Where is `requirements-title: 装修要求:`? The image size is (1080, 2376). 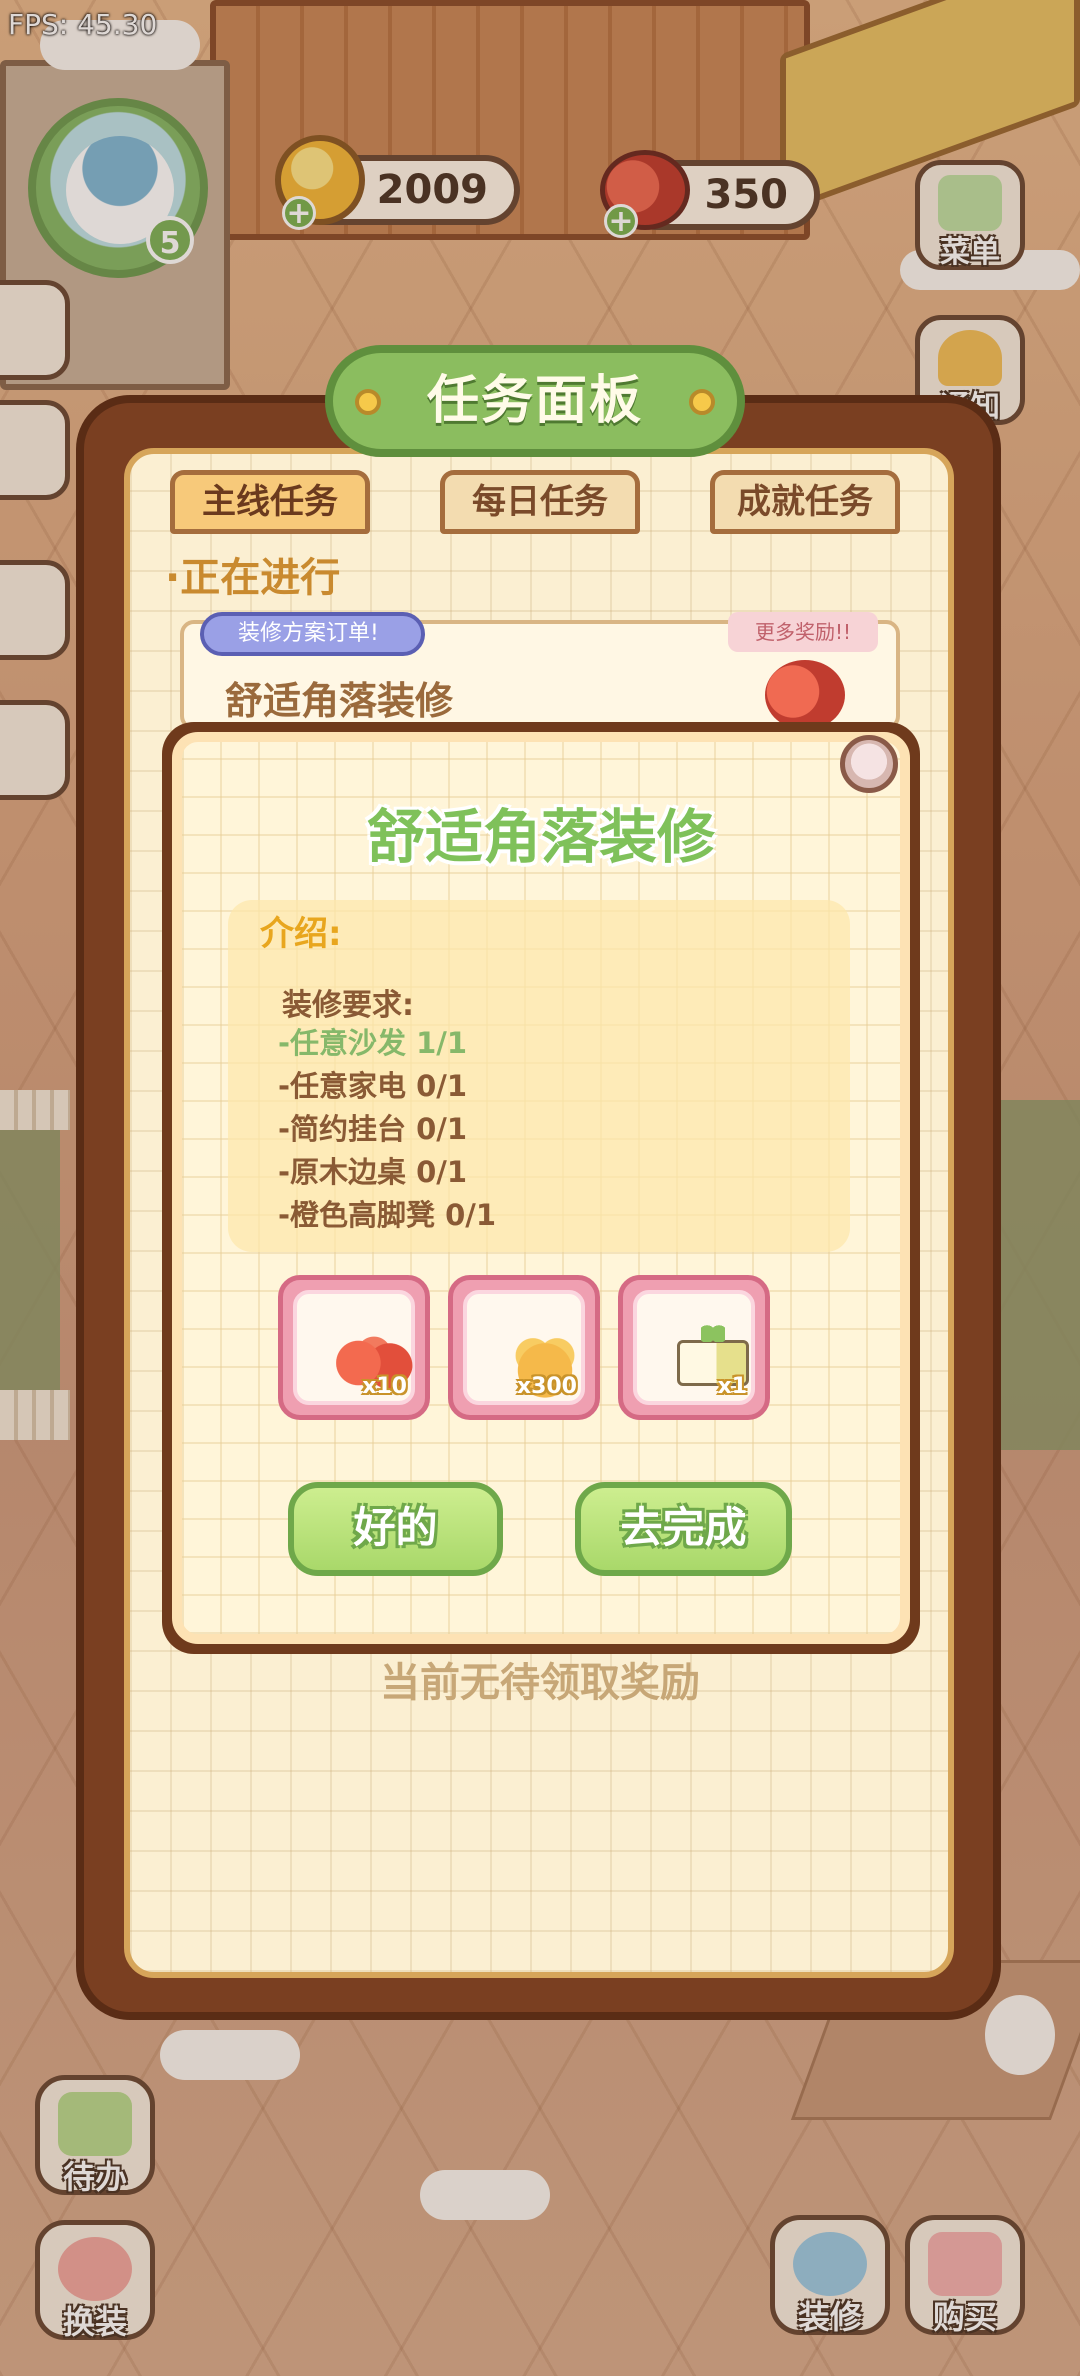 requirements-title: 装修要求: is located at coordinates (348, 1005).